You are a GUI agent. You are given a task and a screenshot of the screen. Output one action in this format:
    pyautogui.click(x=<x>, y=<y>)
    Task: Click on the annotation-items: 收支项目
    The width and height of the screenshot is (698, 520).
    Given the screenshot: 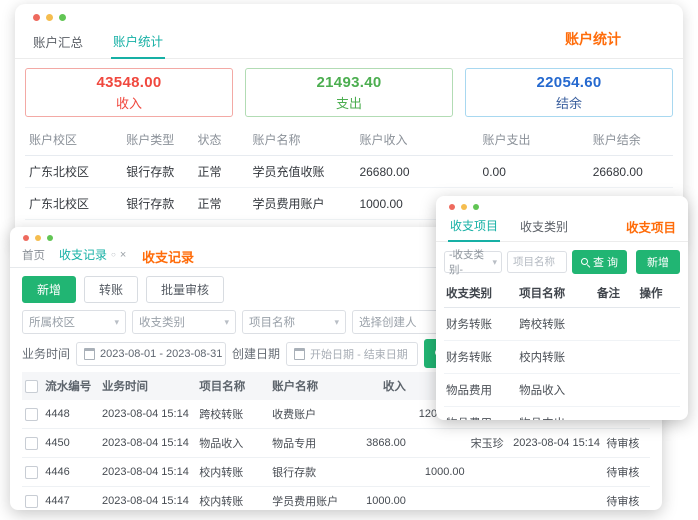 What is the action you would take?
    pyautogui.click(x=650, y=228)
    